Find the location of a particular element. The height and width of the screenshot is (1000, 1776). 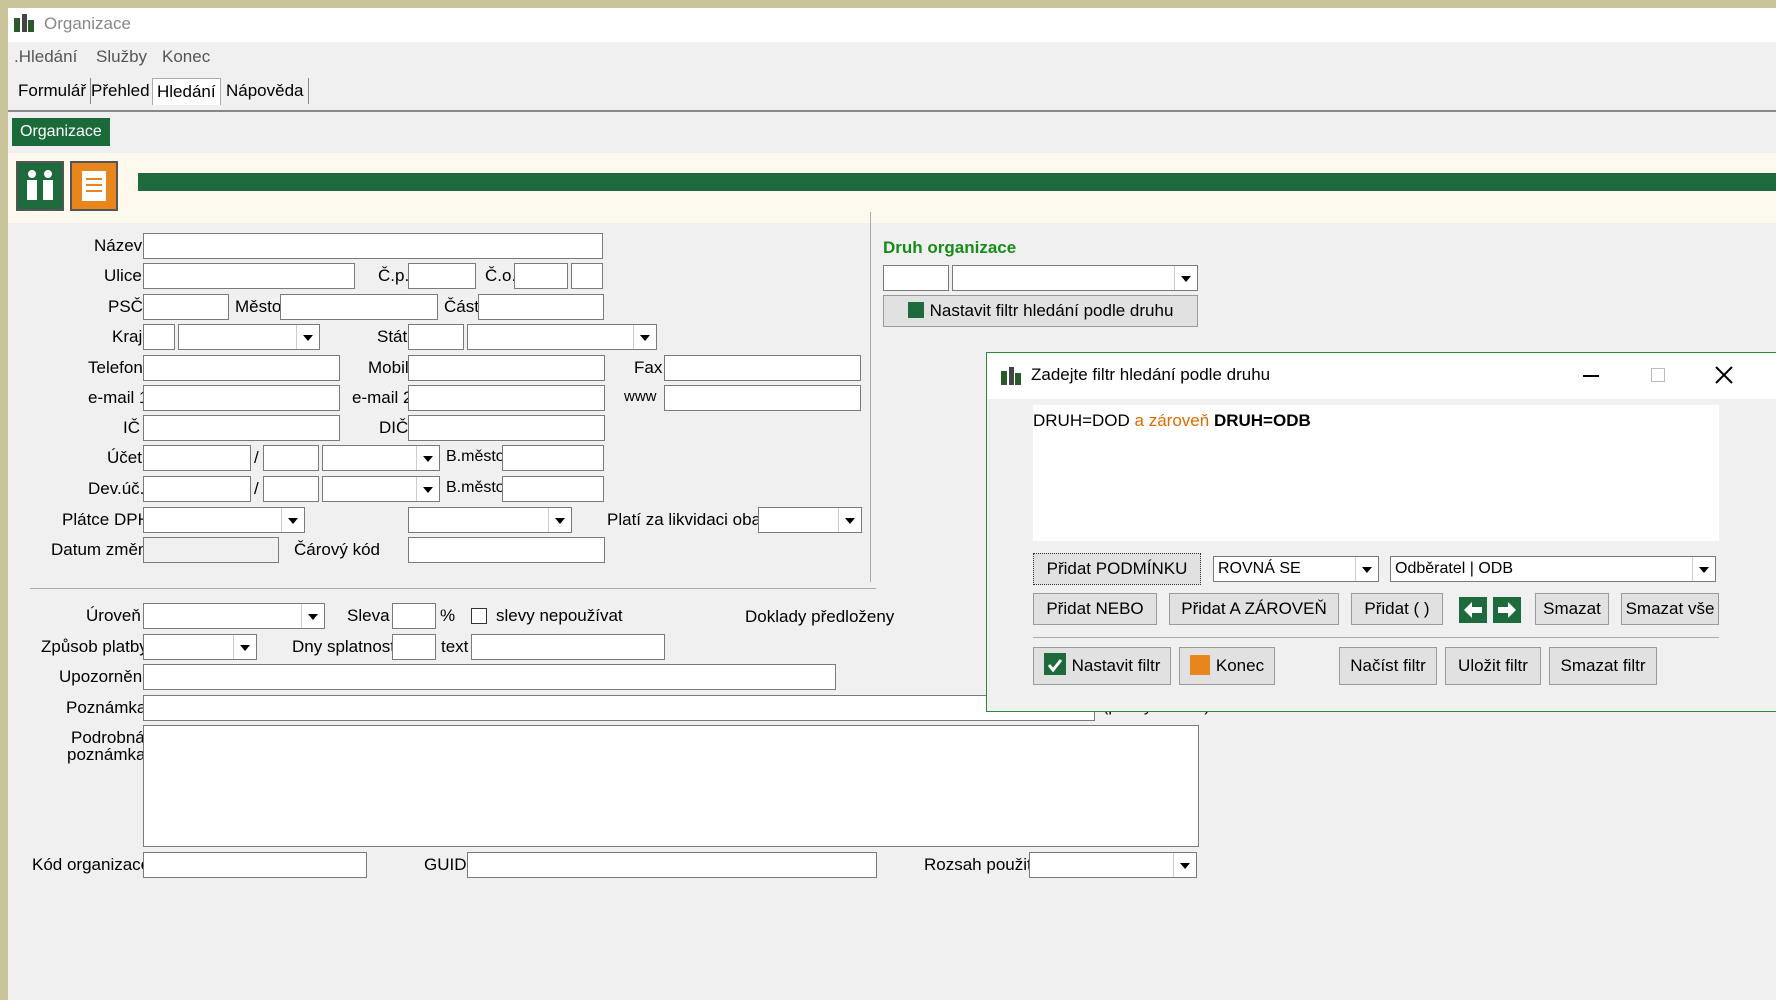

label-uroven: Úroveň is located at coordinates (113, 615).